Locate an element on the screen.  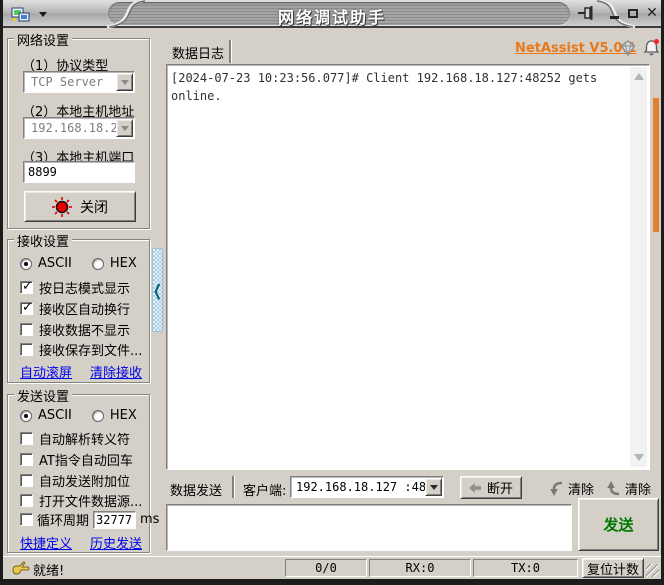
disconnect-server-button: 关闭 is located at coordinates (80, 206).